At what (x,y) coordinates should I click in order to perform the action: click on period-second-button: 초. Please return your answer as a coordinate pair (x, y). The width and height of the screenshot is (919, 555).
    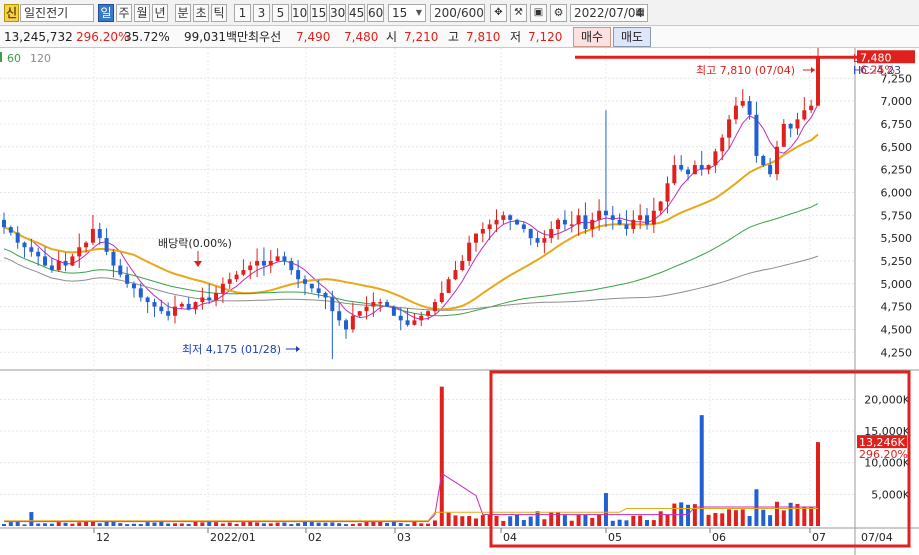
    Looking at the image, I should click on (201, 13).